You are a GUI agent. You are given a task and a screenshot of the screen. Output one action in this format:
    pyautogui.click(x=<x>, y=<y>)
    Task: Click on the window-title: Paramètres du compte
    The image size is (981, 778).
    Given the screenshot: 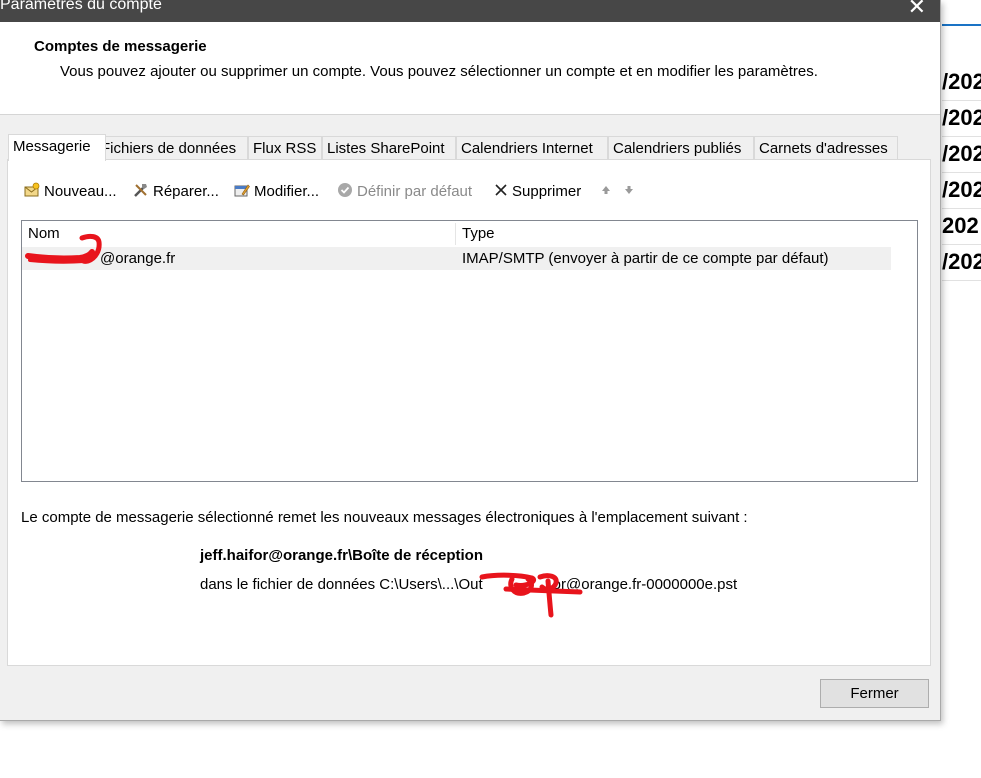 What is the action you would take?
    pyautogui.click(x=81, y=6)
    